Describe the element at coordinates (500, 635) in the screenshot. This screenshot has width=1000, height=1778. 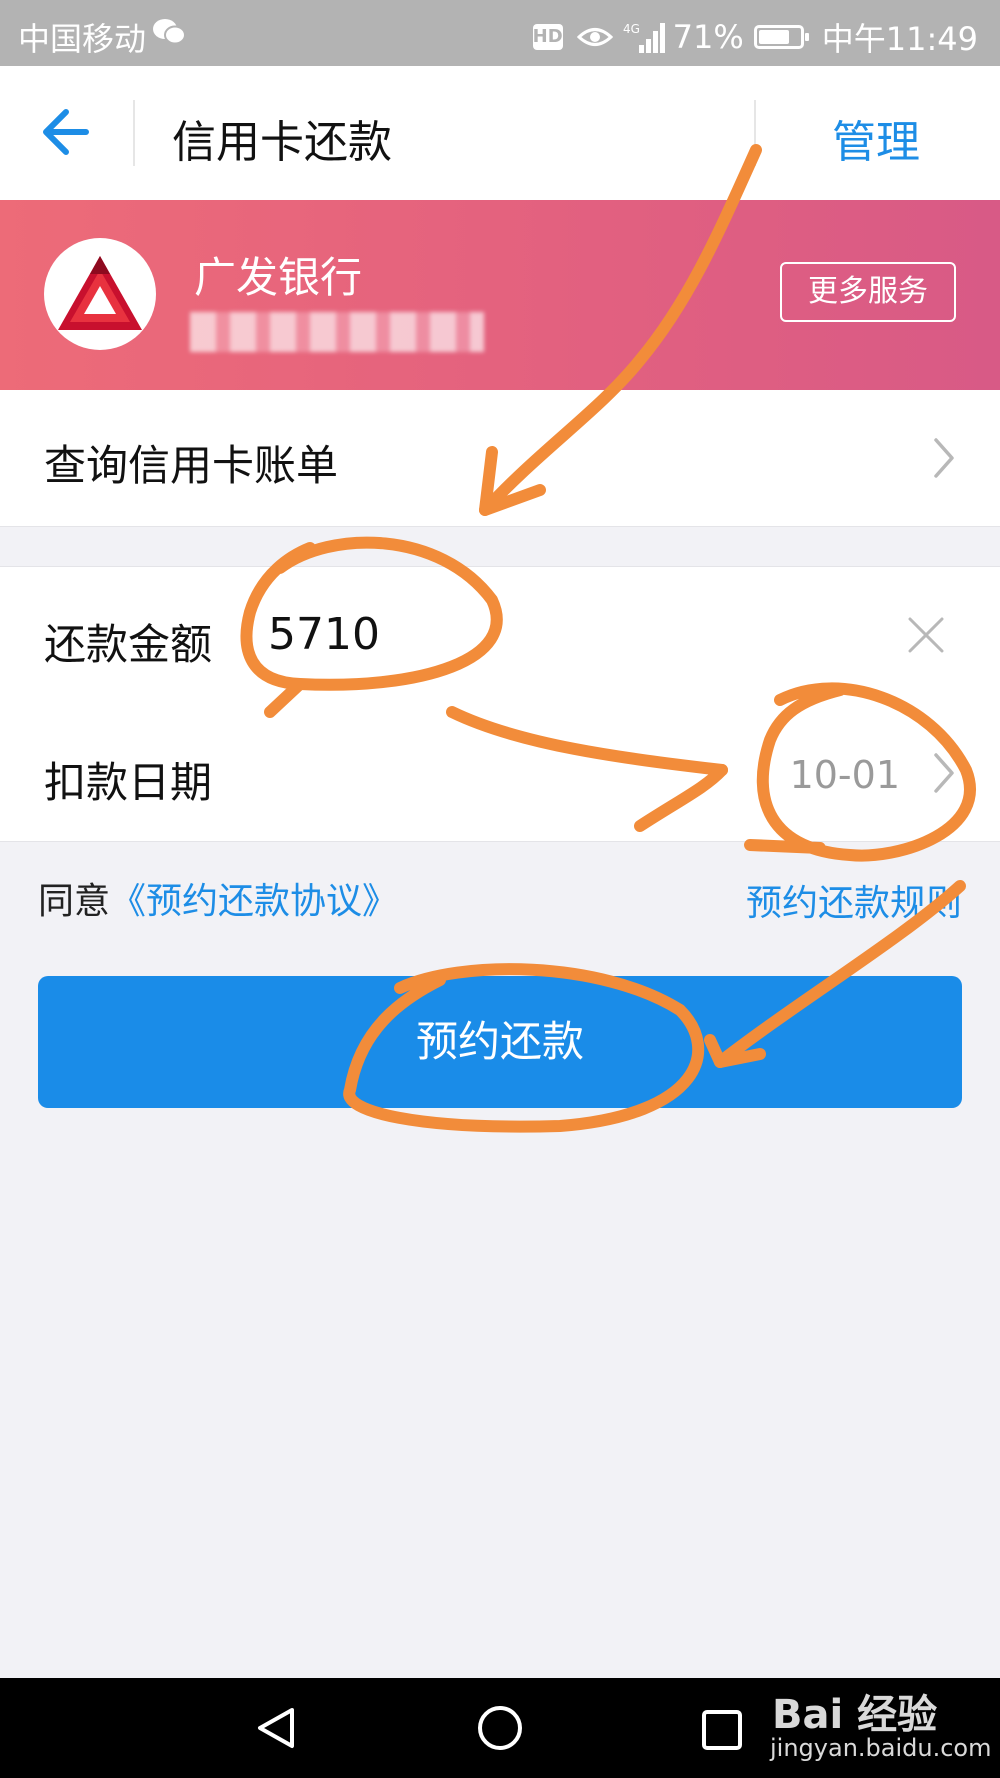
I see `repay-amount-row: 还款金额 5710` at that location.